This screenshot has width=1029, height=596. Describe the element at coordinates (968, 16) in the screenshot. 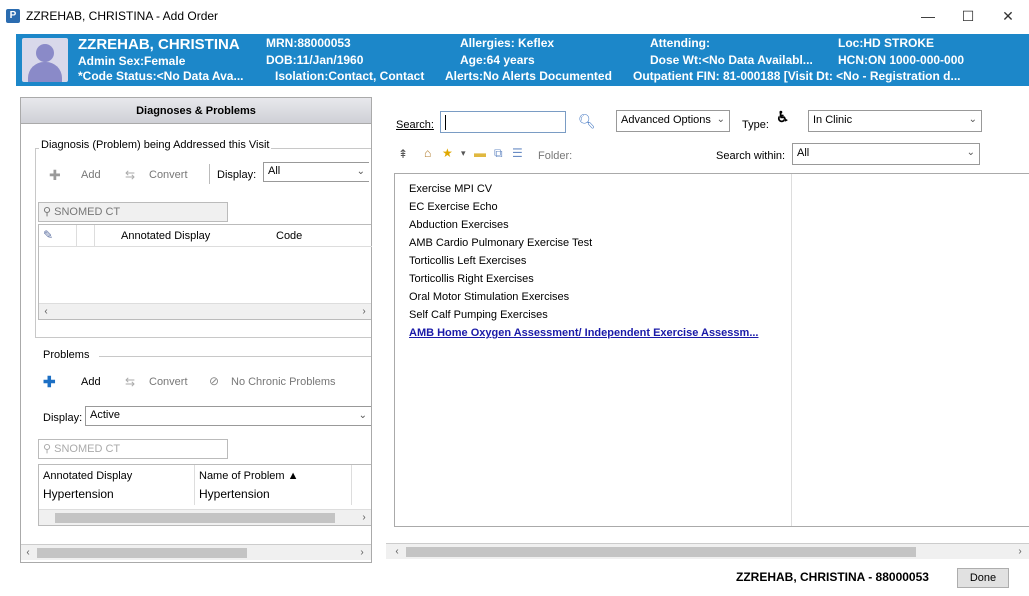

I see `maximize-button: ☐` at that location.